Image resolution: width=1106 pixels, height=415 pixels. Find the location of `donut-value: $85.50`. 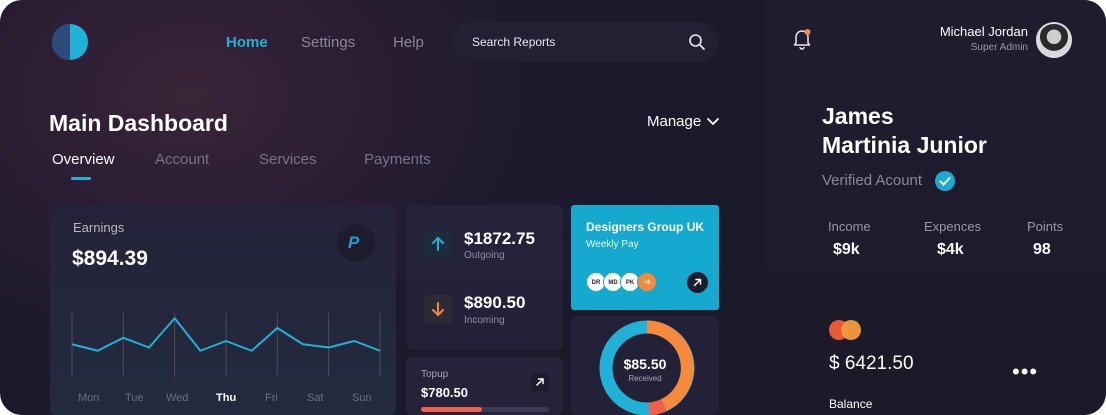

donut-value: $85.50 is located at coordinates (645, 364).